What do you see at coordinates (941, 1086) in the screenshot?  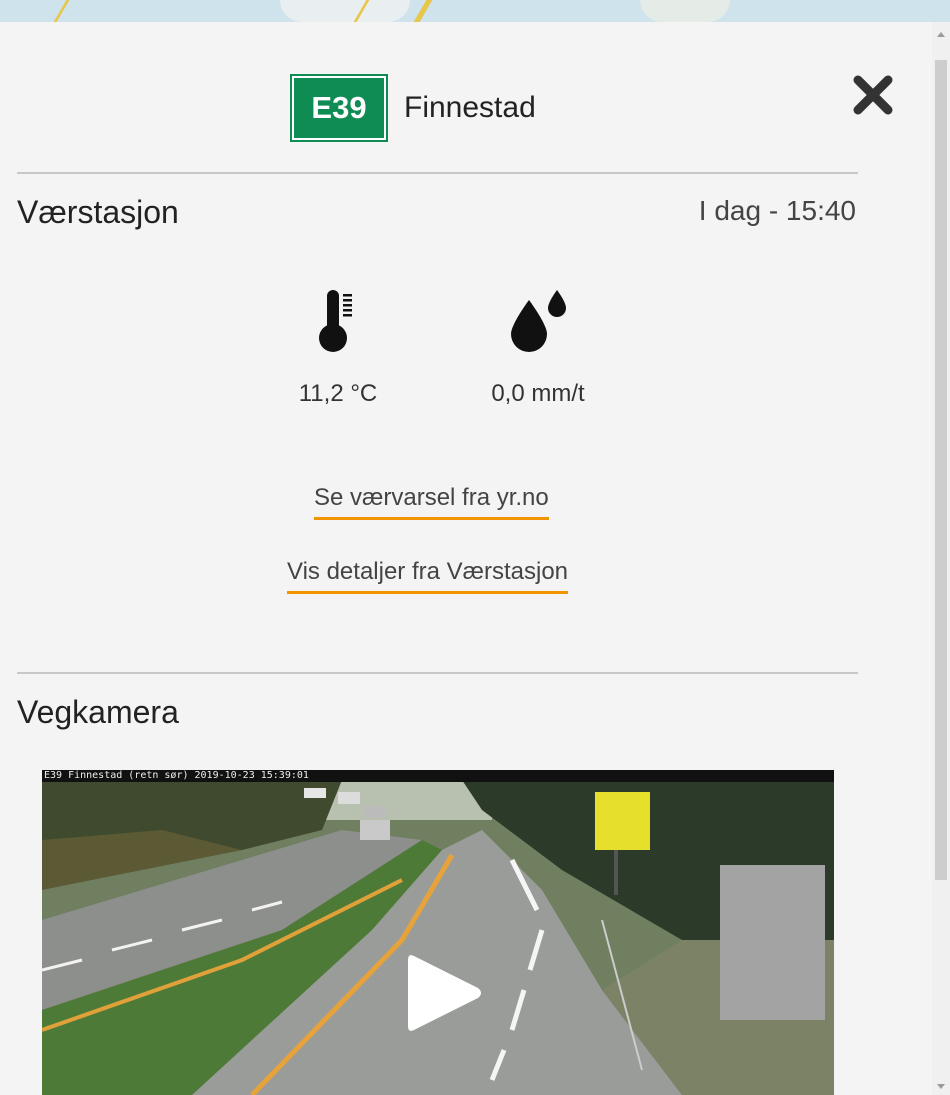 I see `scroll-down-arrow-icon` at bounding box center [941, 1086].